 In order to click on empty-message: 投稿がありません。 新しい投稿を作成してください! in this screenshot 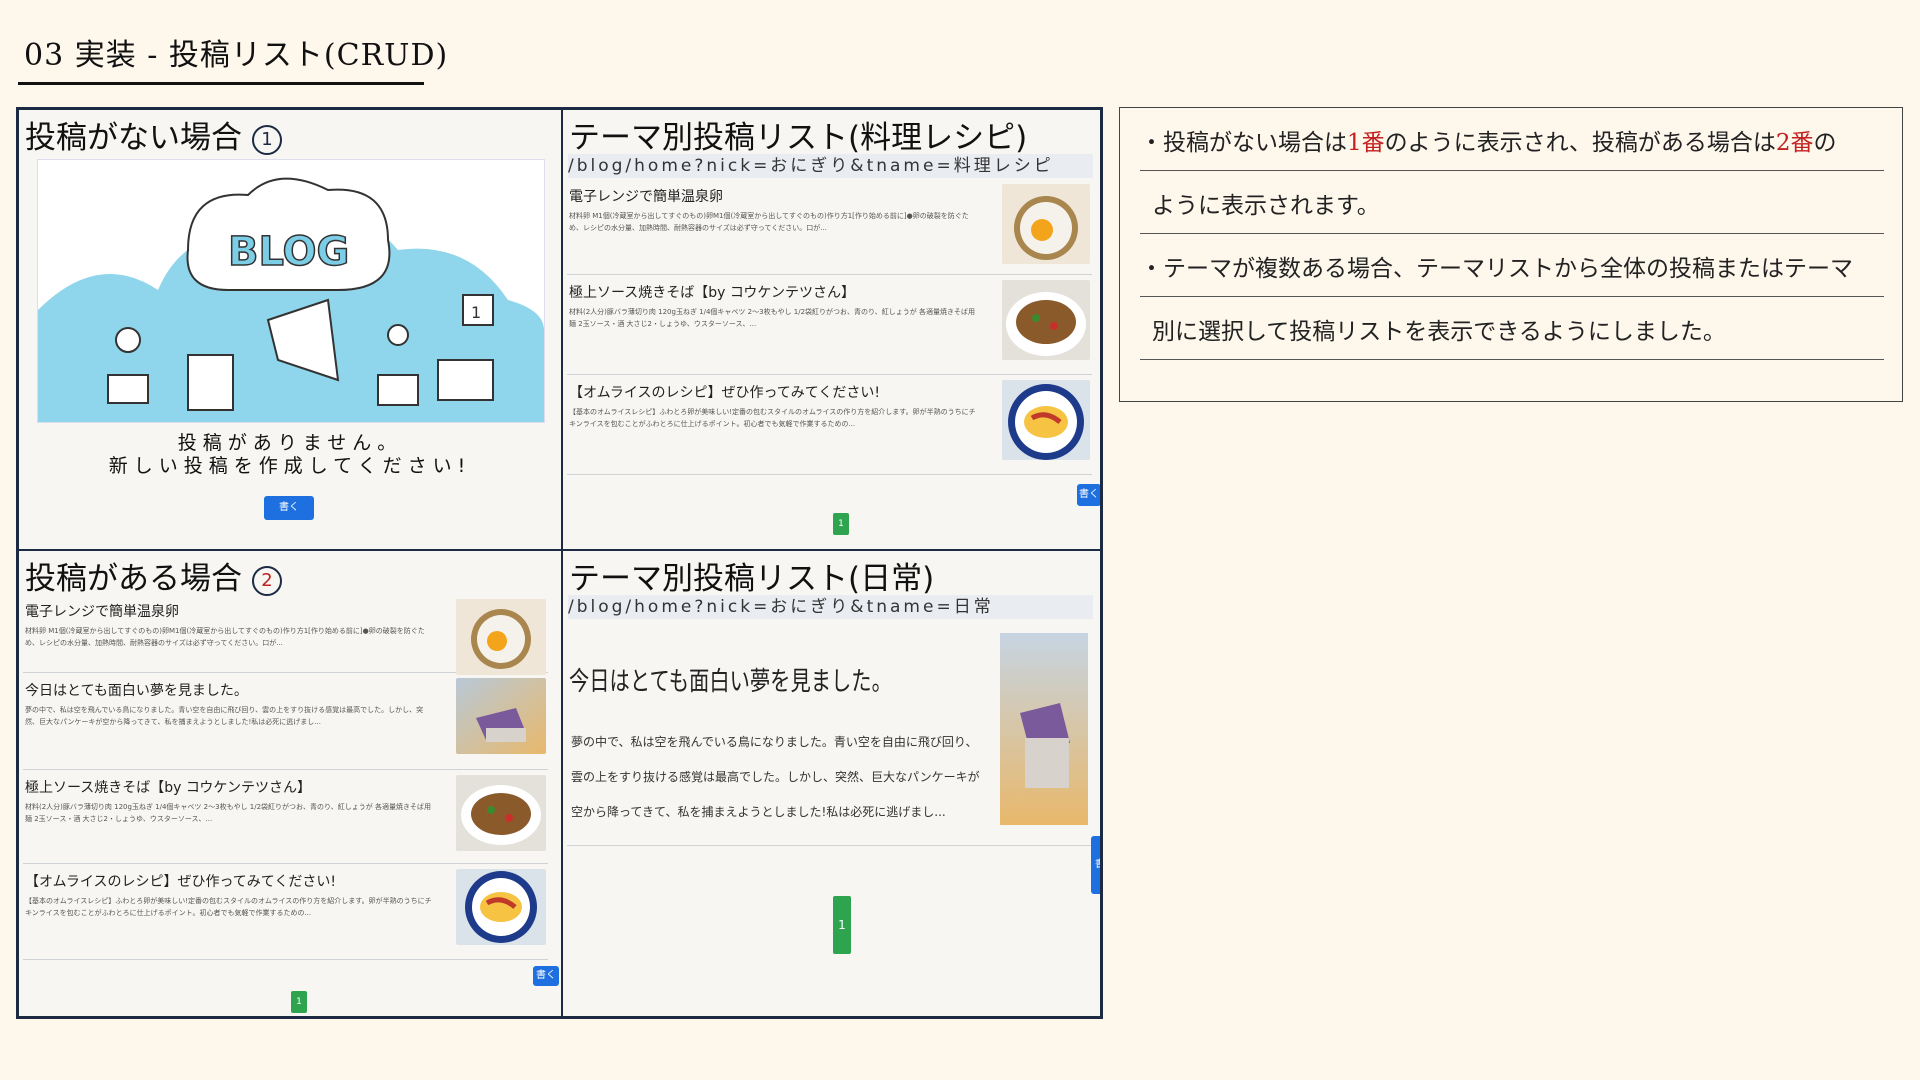, I will do `click(290, 455)`.